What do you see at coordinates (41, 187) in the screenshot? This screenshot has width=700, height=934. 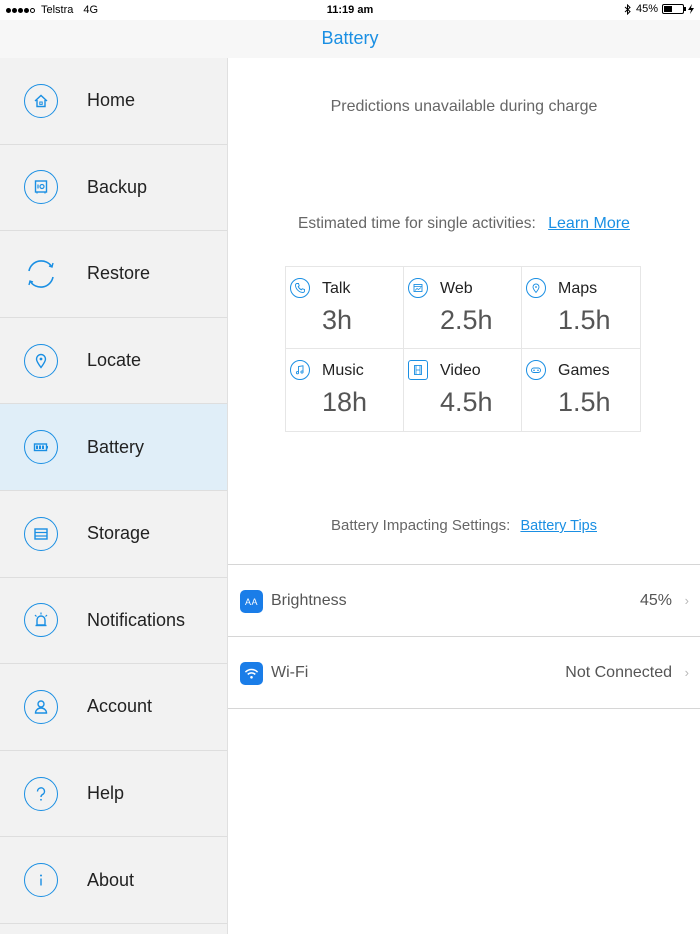 I see `safe-icon` at bounding box center [41, 187].